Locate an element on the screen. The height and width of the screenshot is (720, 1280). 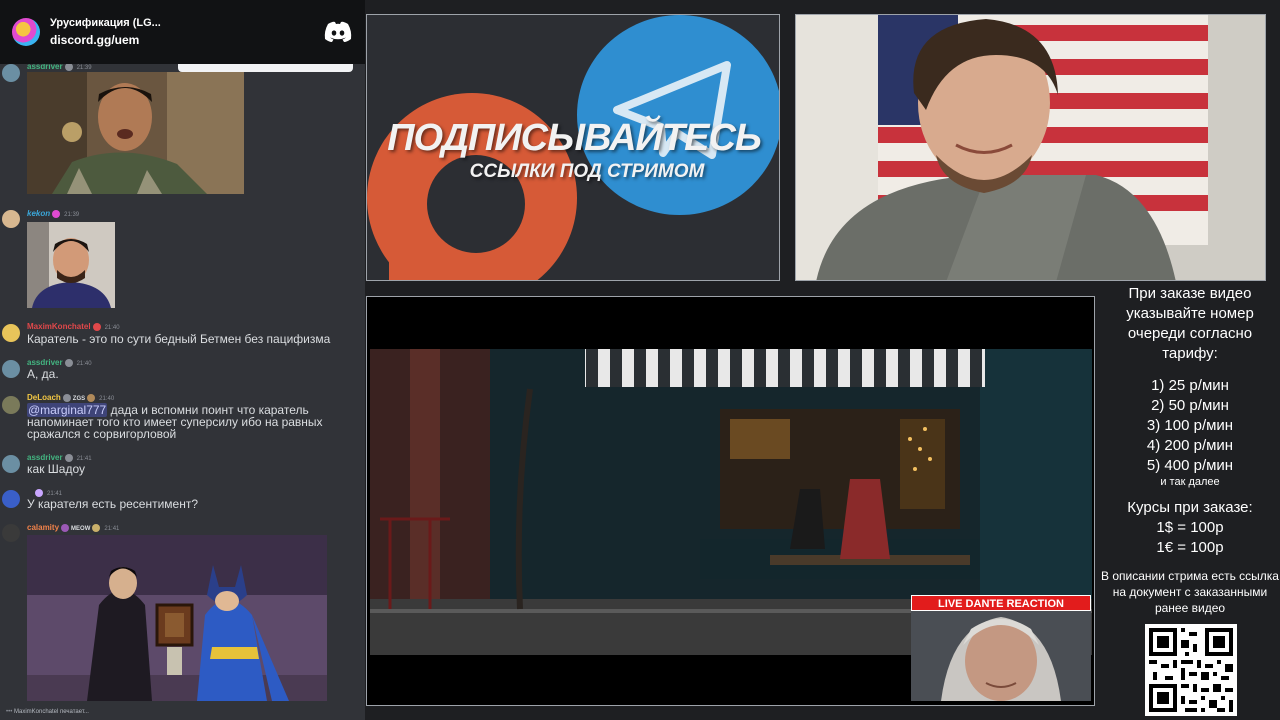
telegram-icon is located at coordinates (678, 115).